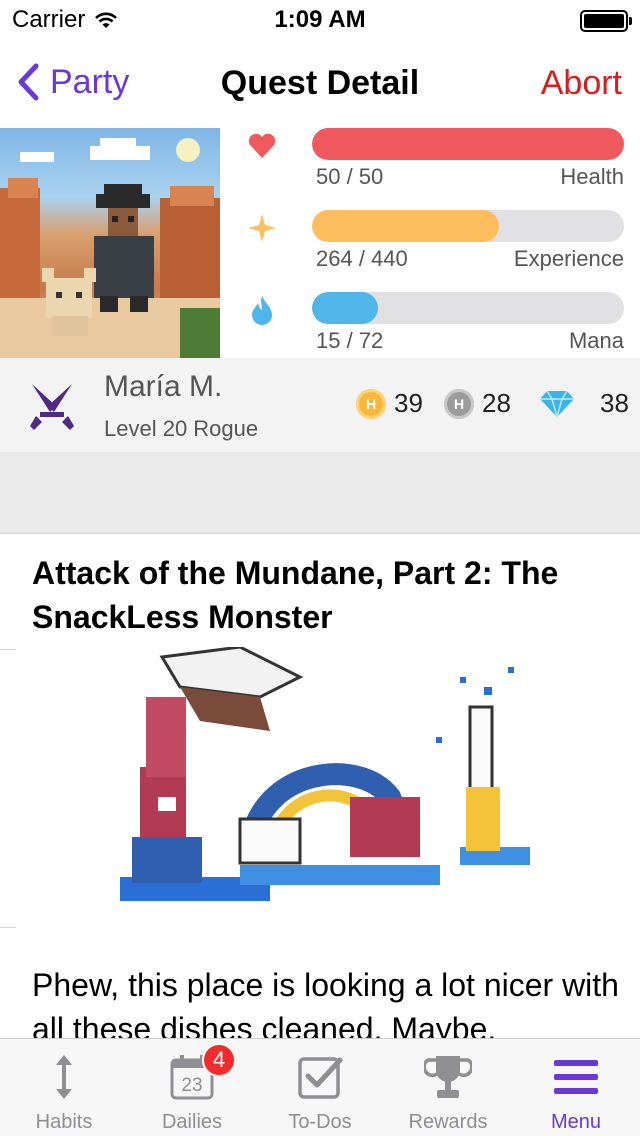  Describe the element at coordinates (362, 258) in the screenshot. I see `experience-value: 264 / 440` at that location.